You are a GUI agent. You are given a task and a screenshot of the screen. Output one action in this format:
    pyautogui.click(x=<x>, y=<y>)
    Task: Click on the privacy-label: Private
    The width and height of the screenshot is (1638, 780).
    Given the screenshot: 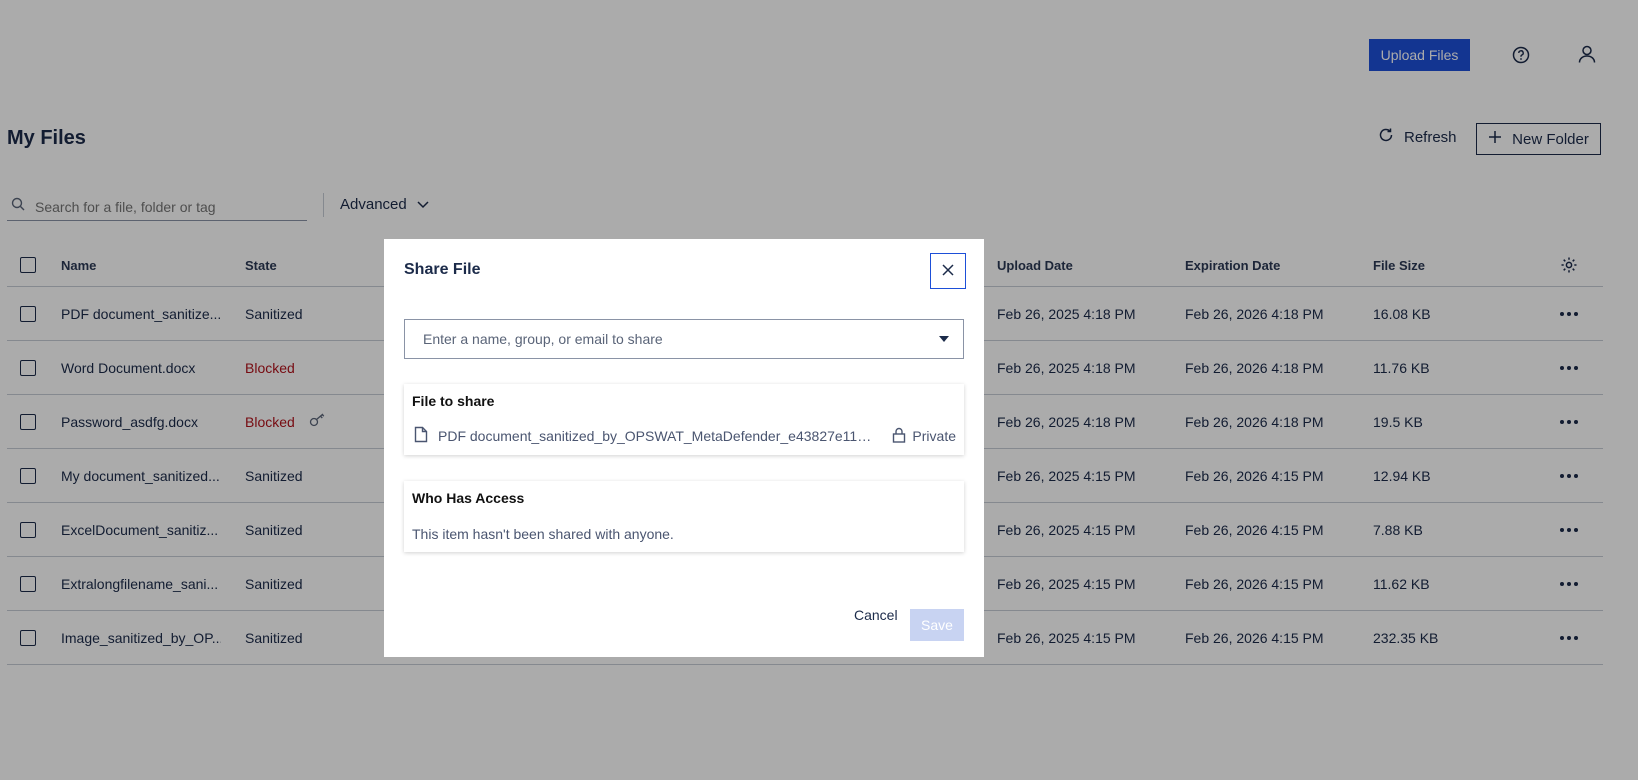 What is the action you would take?
    pyautogui.click(x=934, y=436)
    